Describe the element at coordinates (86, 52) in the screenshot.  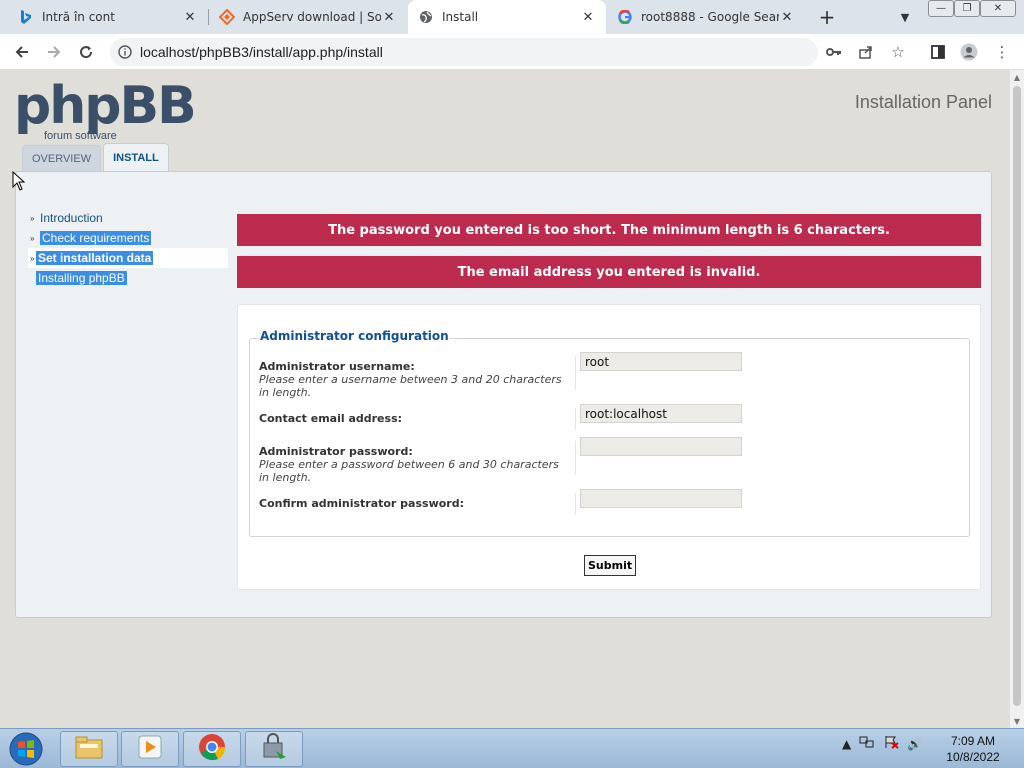
I see `reload-button` at that location.